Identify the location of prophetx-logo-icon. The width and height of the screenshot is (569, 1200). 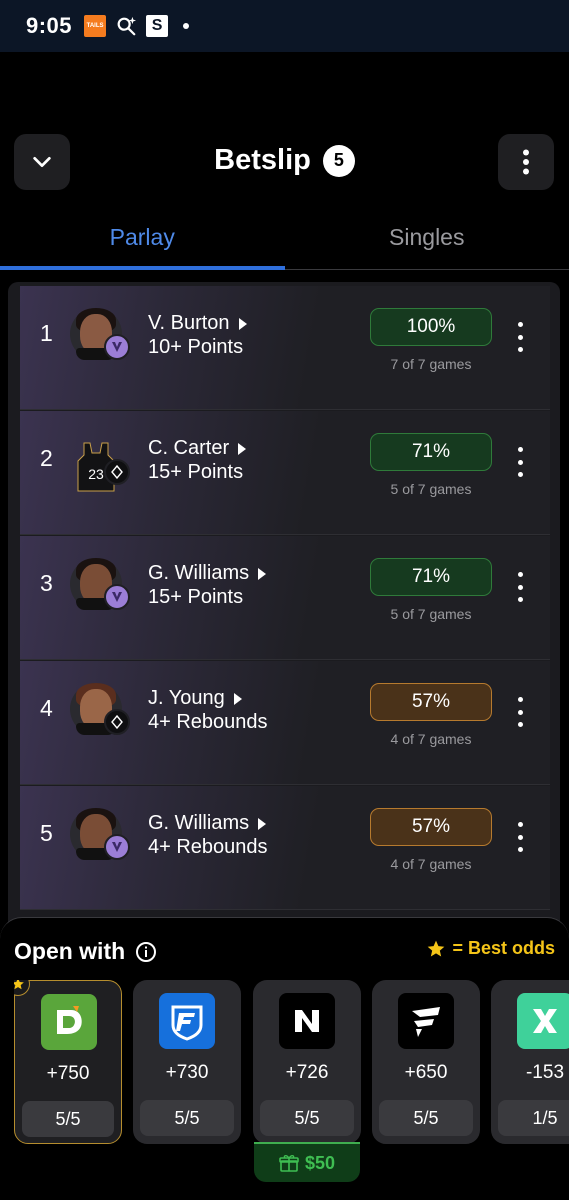
(543, 1021).